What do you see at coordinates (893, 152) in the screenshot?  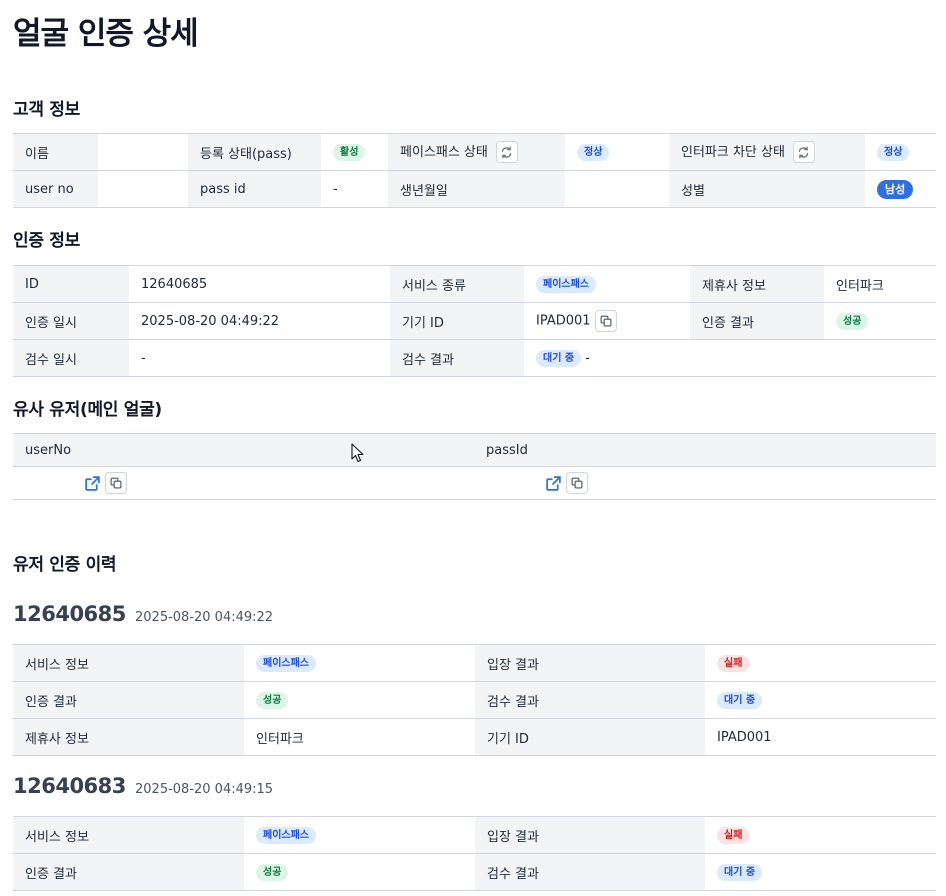 I see `interpark-block-badge: 정상` at bounding box center [893, 152].